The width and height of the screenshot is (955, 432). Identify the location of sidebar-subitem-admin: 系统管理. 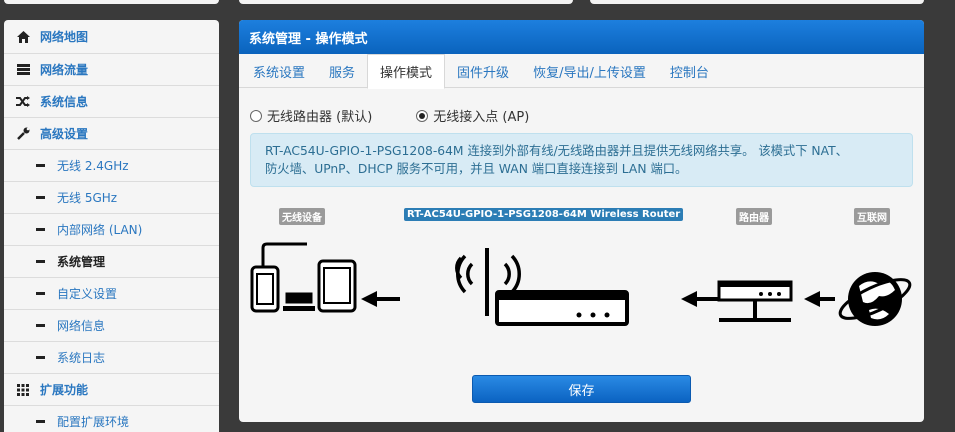
(111, 262).